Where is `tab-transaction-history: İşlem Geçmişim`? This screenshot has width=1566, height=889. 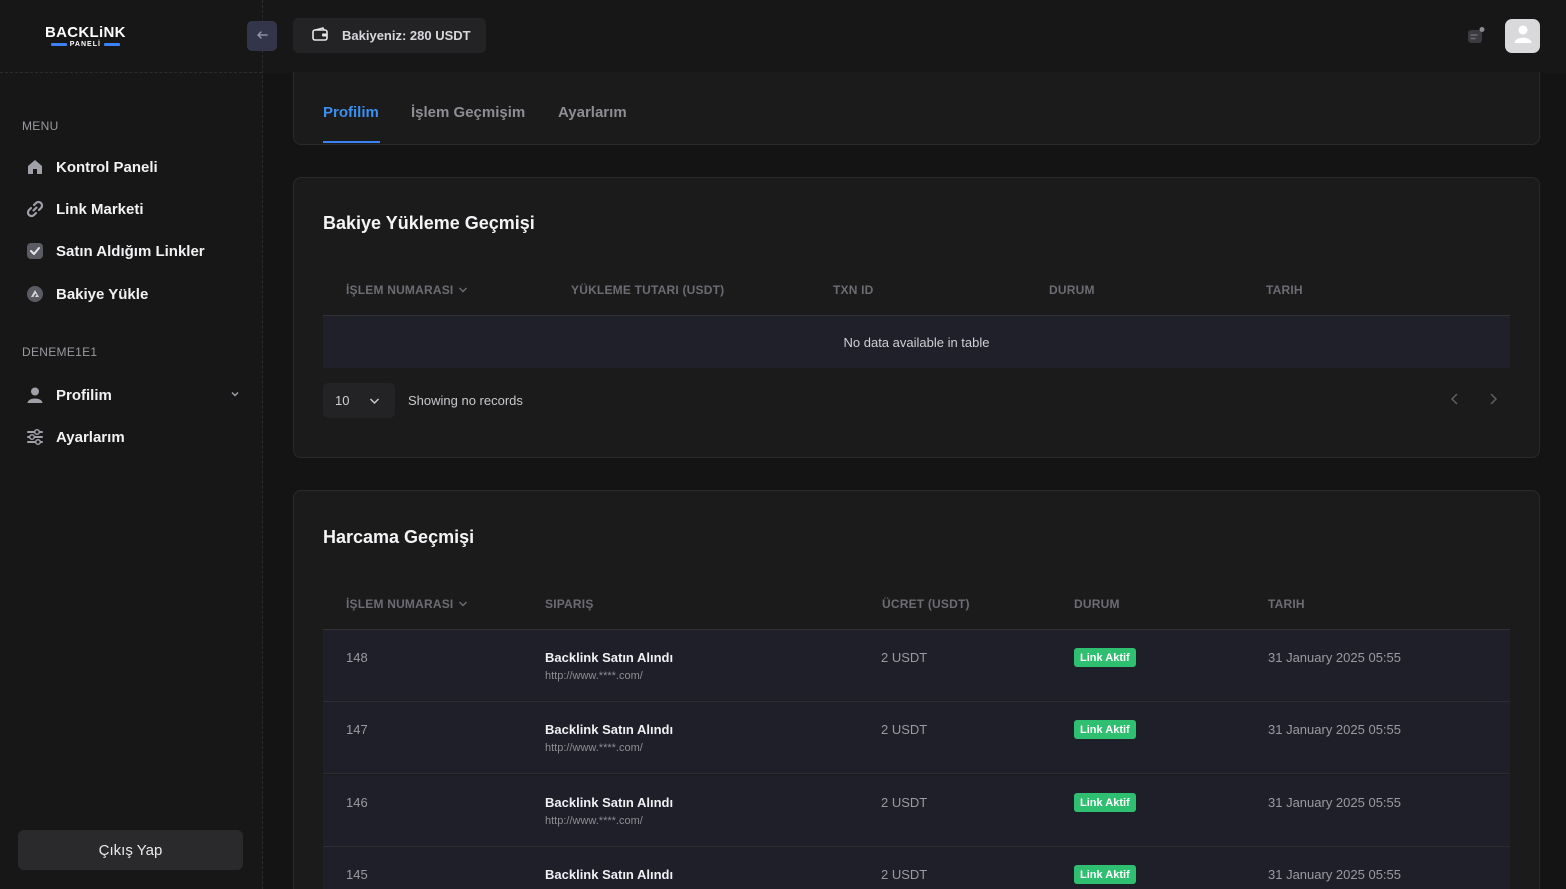
tab-transaction-history: İşlem Geçmişim is located at coordinates (468, 112).